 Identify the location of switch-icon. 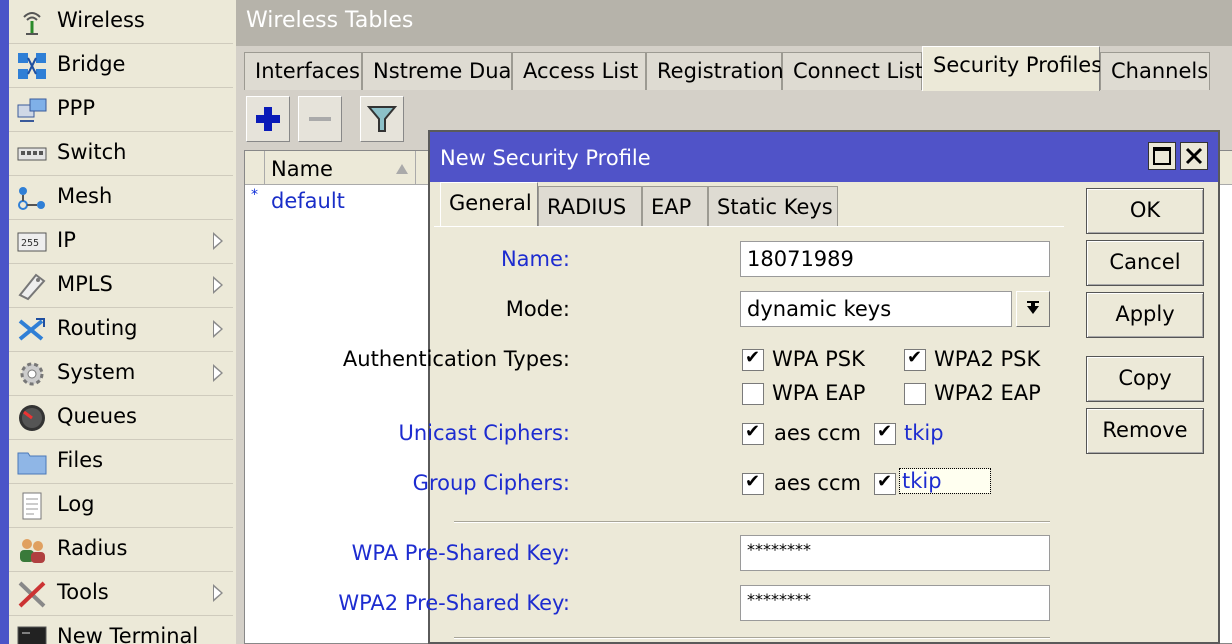
(32, 154).